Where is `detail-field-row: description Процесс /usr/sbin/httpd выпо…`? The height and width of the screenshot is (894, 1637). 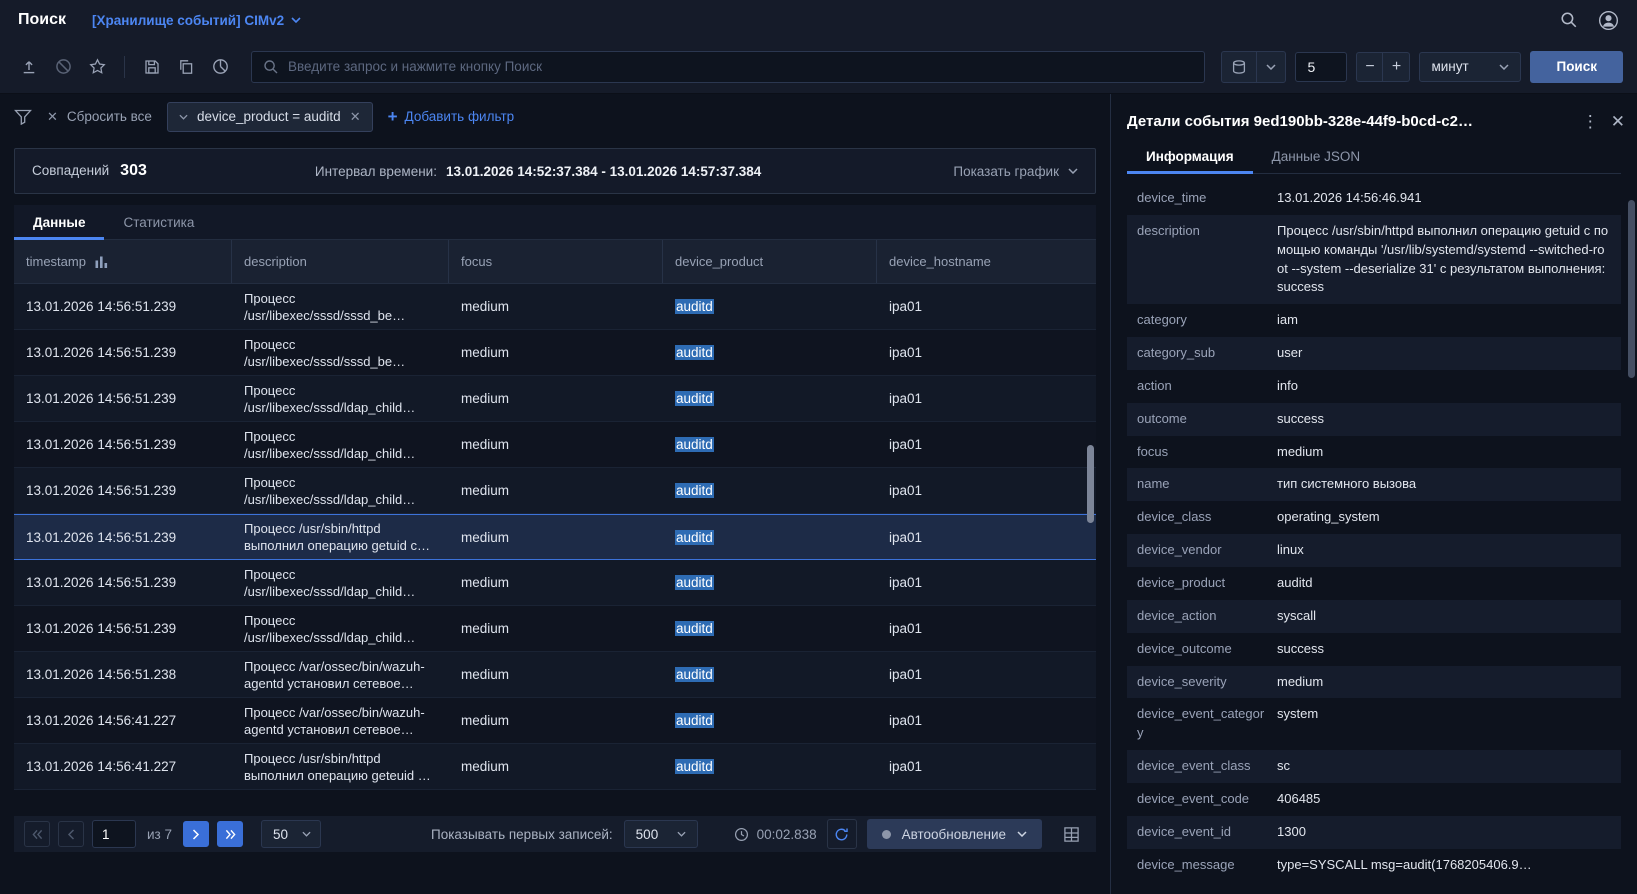 detail-field-row: description Процесс /usr/sbin/httpd выпо… is located at coordinates (1374, 259).